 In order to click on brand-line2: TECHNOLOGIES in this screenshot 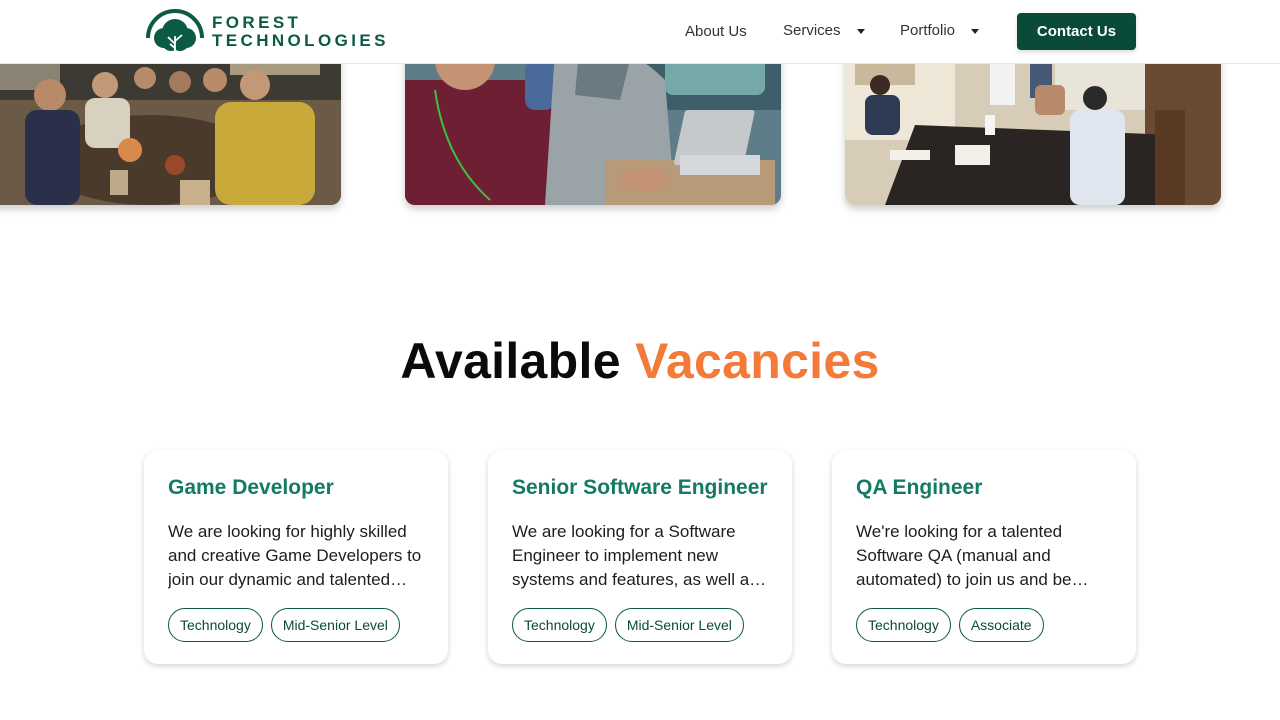, I will do `click(300, 40)`.